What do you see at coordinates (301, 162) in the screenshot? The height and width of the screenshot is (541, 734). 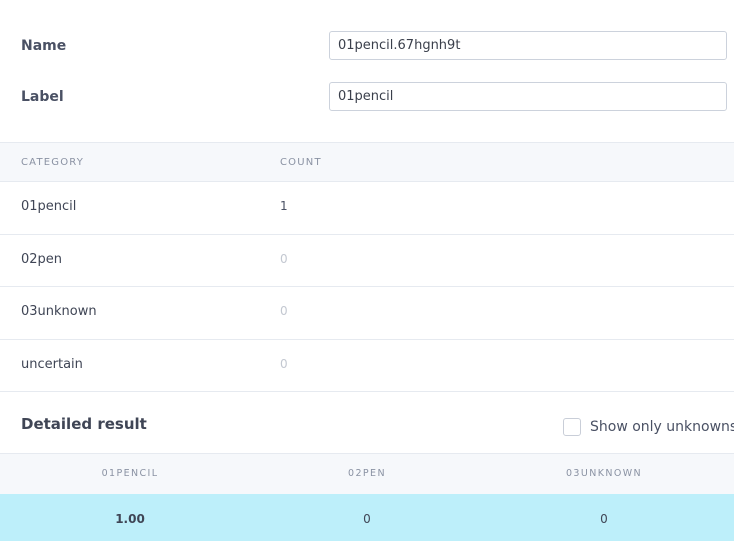 I see `count-column-header: COUNT` at bounding box center [301, 162].